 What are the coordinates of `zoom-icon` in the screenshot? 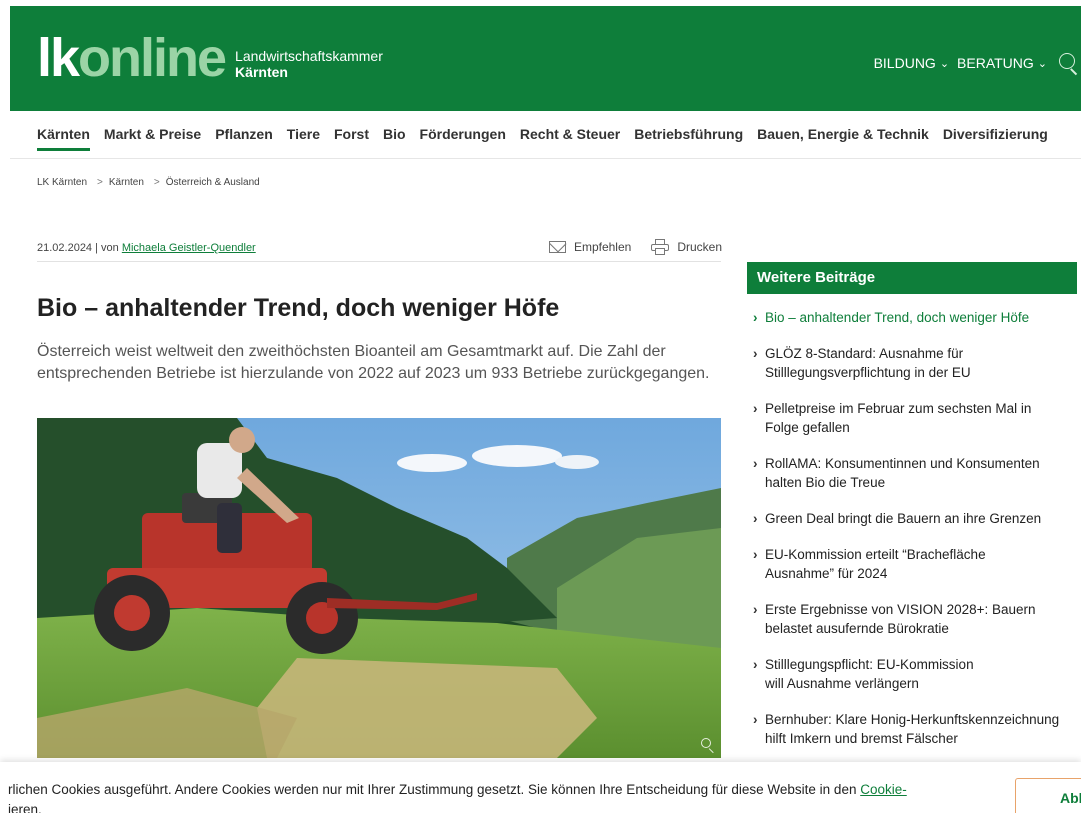 It's located at (708, 746).